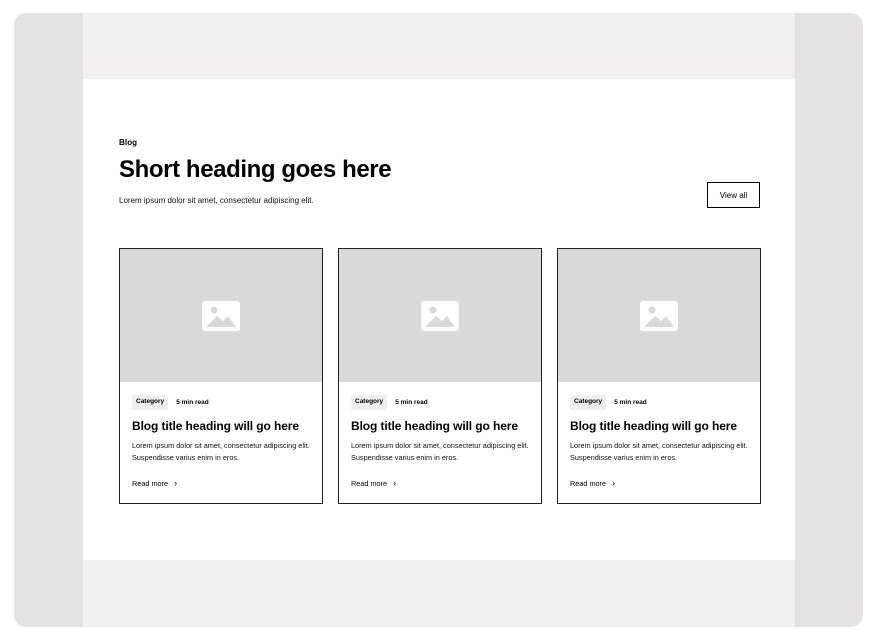  I want to click on section-heading: Short heading goes here, so click(255, 169).